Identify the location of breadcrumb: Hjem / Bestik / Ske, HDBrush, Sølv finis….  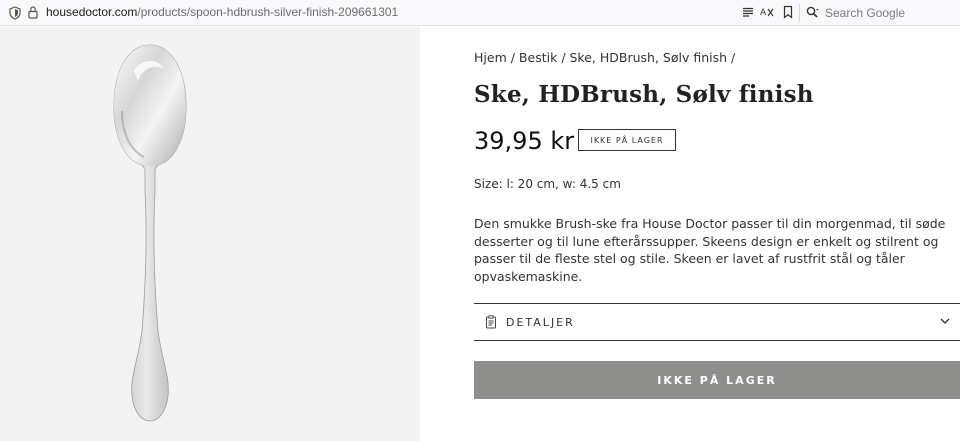
(604, 57).